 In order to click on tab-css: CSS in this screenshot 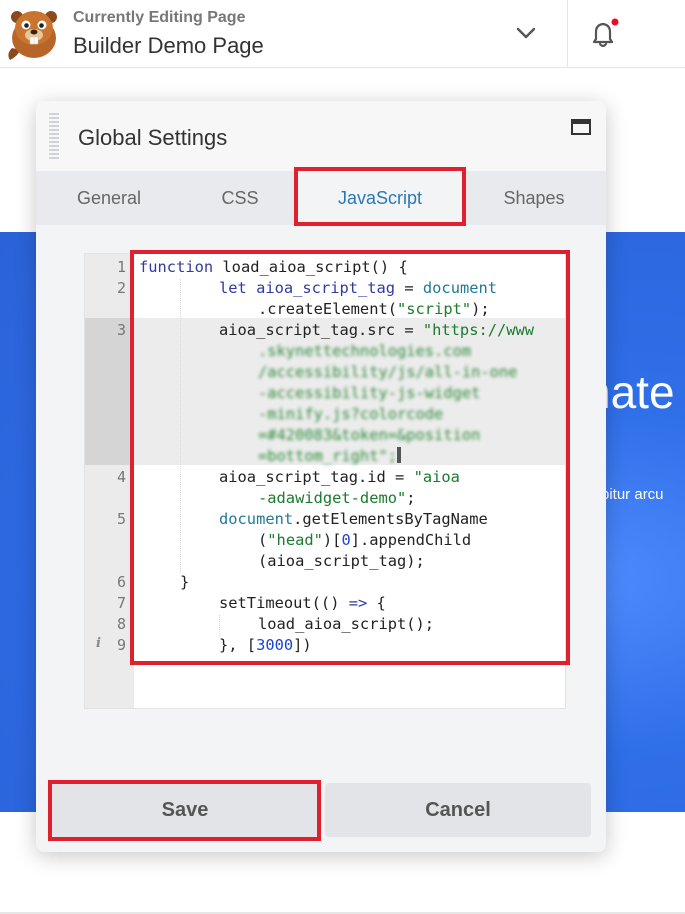, I will do `click(240, 198)`.